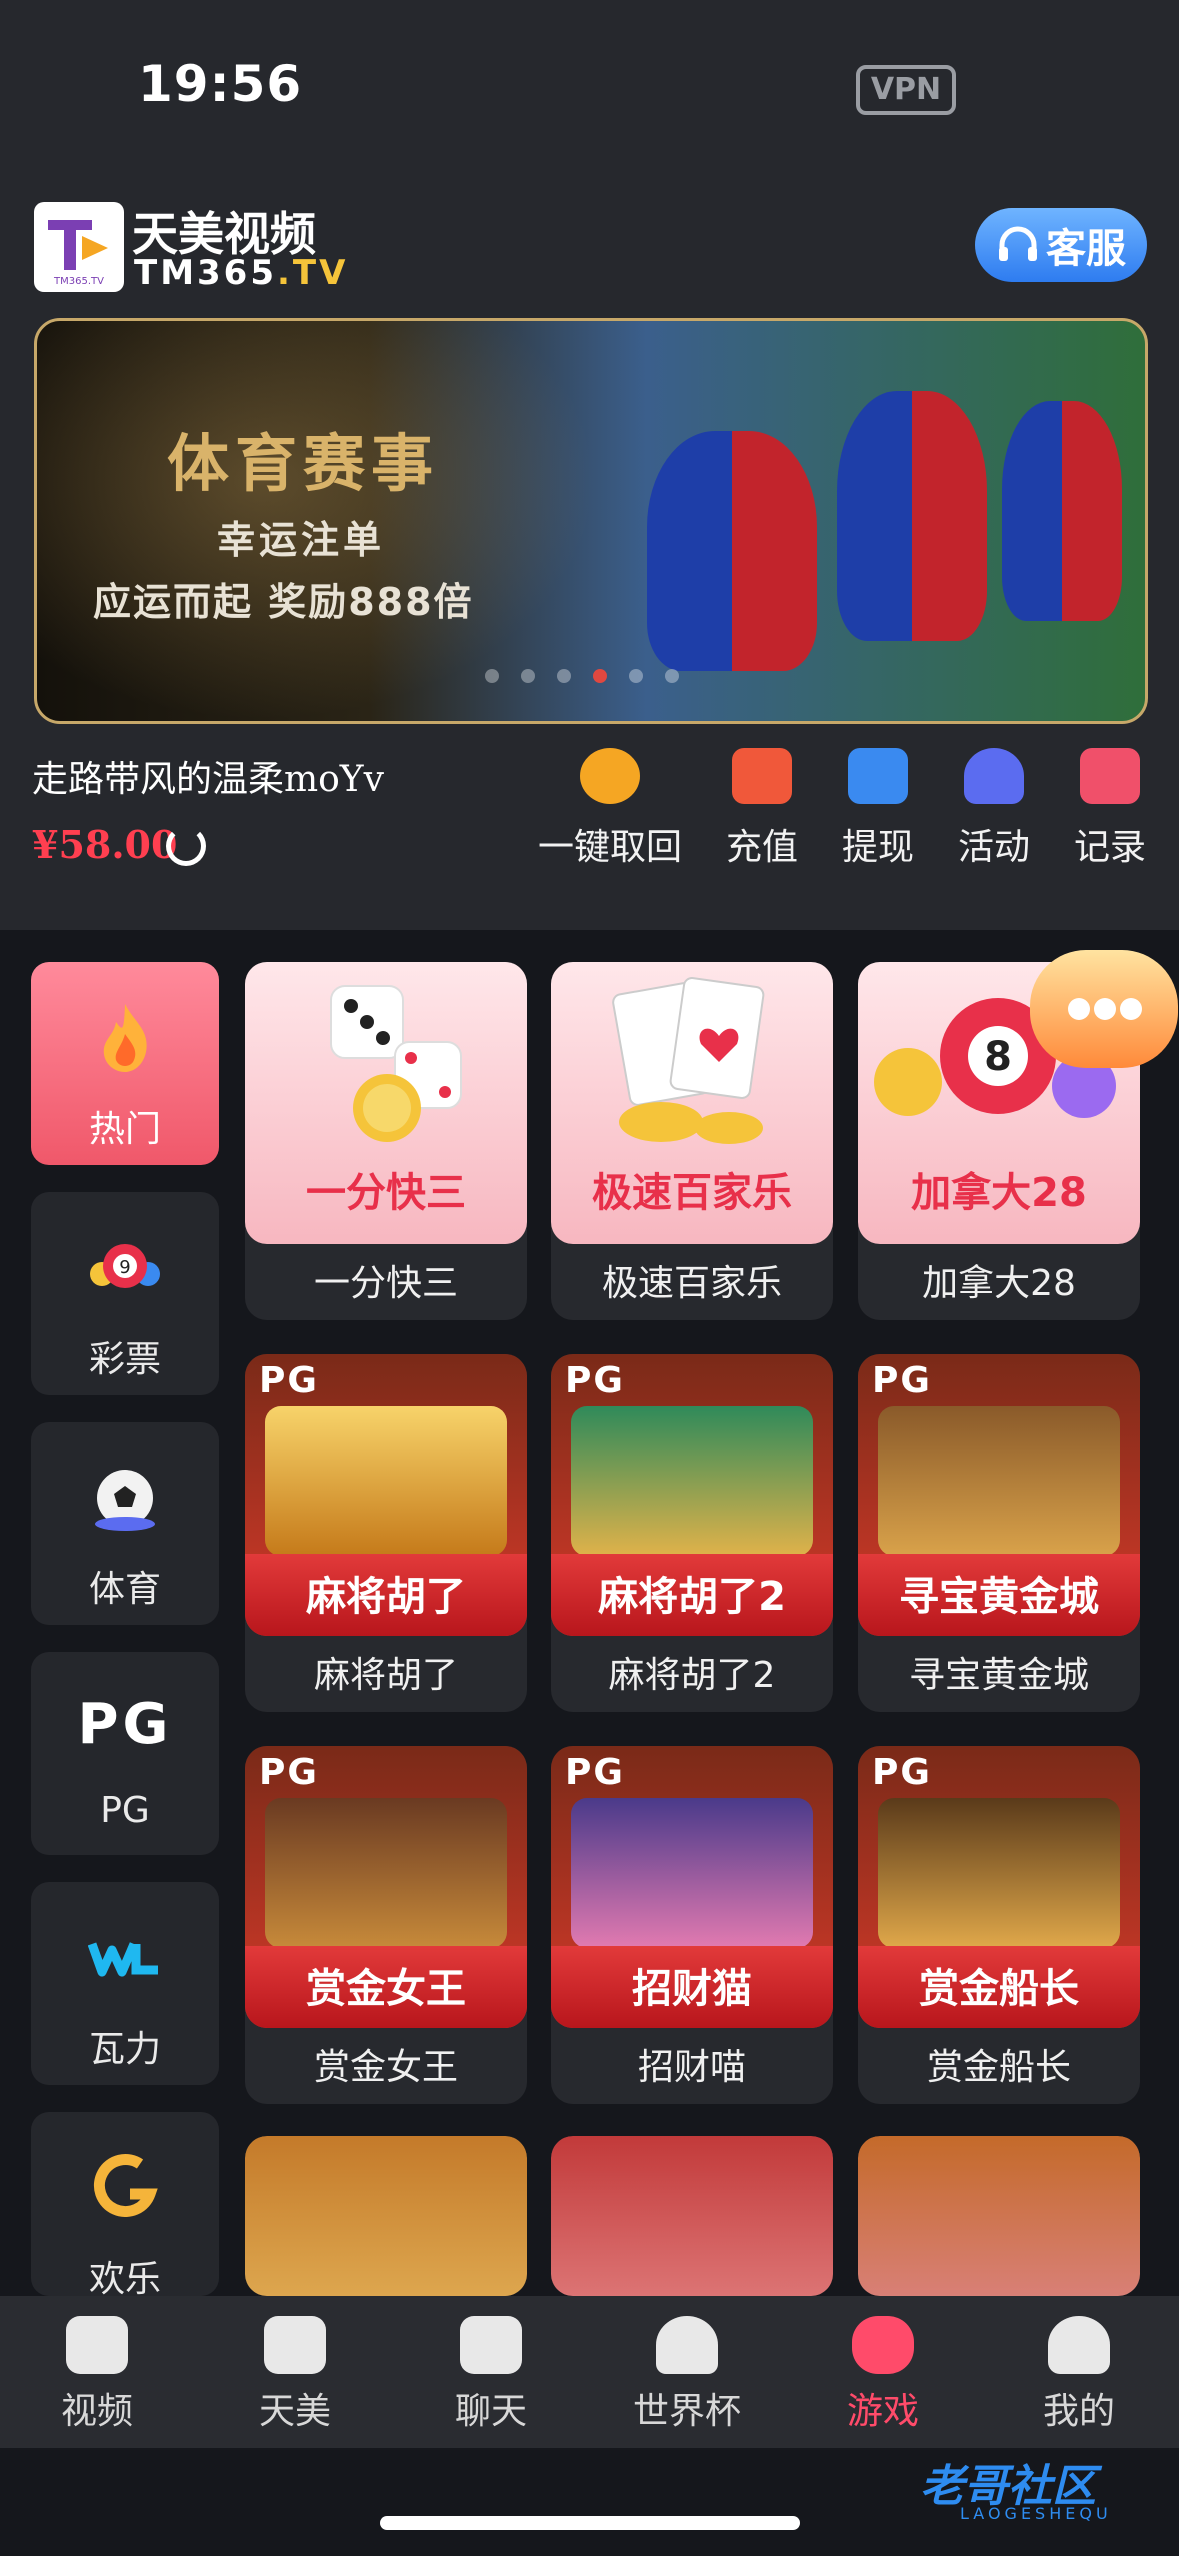 The height and width of the screenshot is (2556, 1179). What do you see at coordinates (491, 2345) in the screenshot?
I see `chat-icon` at bounding box center [491, 2345].